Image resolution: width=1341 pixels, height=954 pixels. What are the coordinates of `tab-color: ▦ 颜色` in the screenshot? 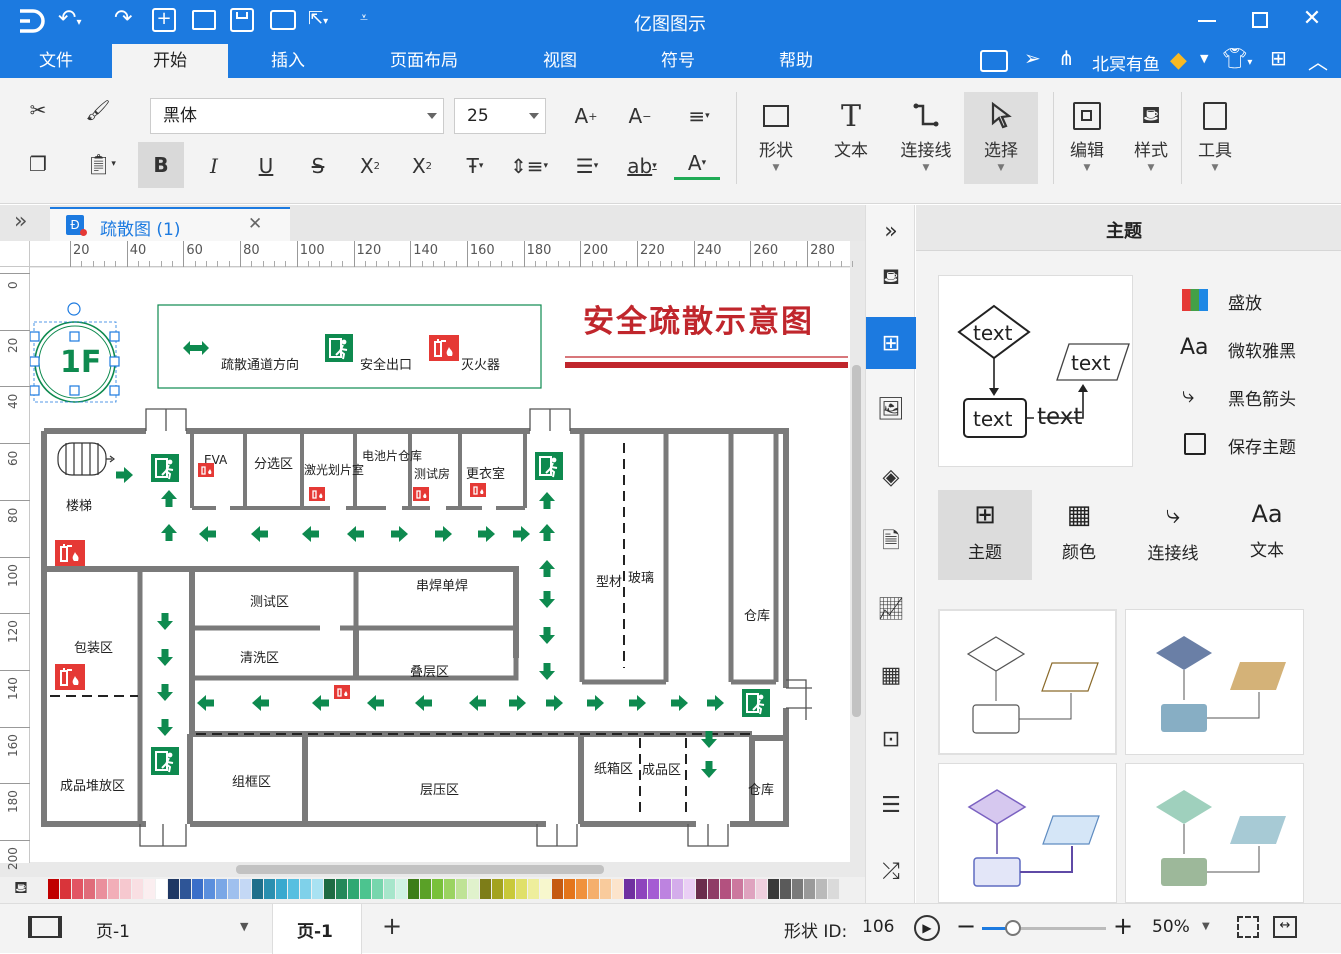 It's located at (1079, 535).